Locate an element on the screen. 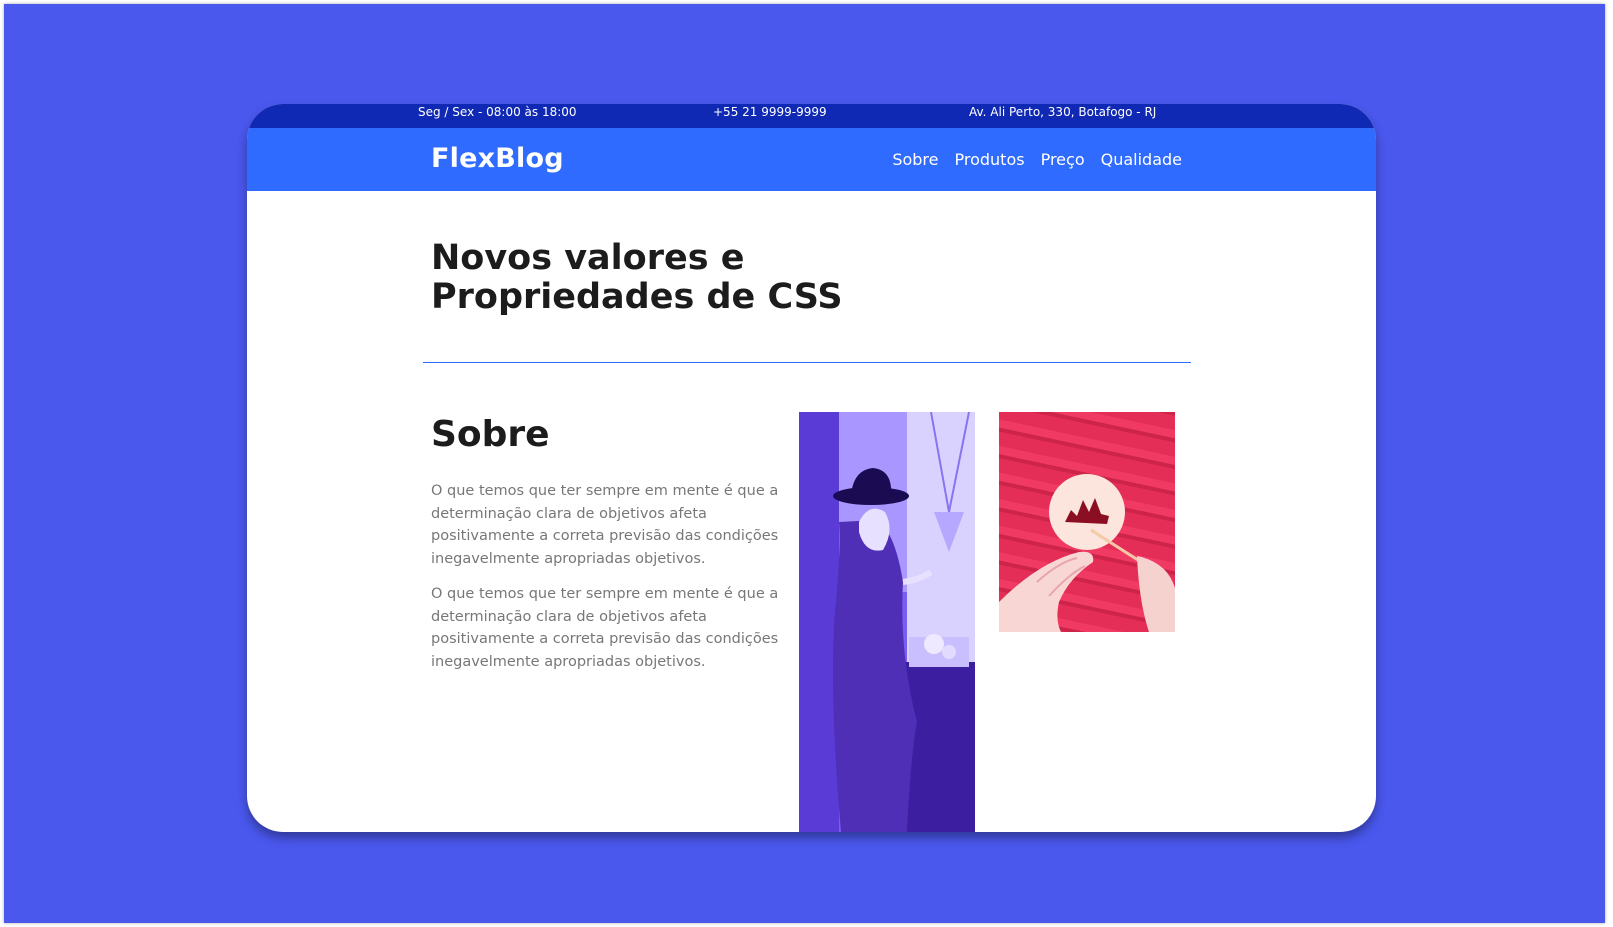  nav-menu: Sobre Produtos Preço Qualidade is located at coordinates (1037, 159).